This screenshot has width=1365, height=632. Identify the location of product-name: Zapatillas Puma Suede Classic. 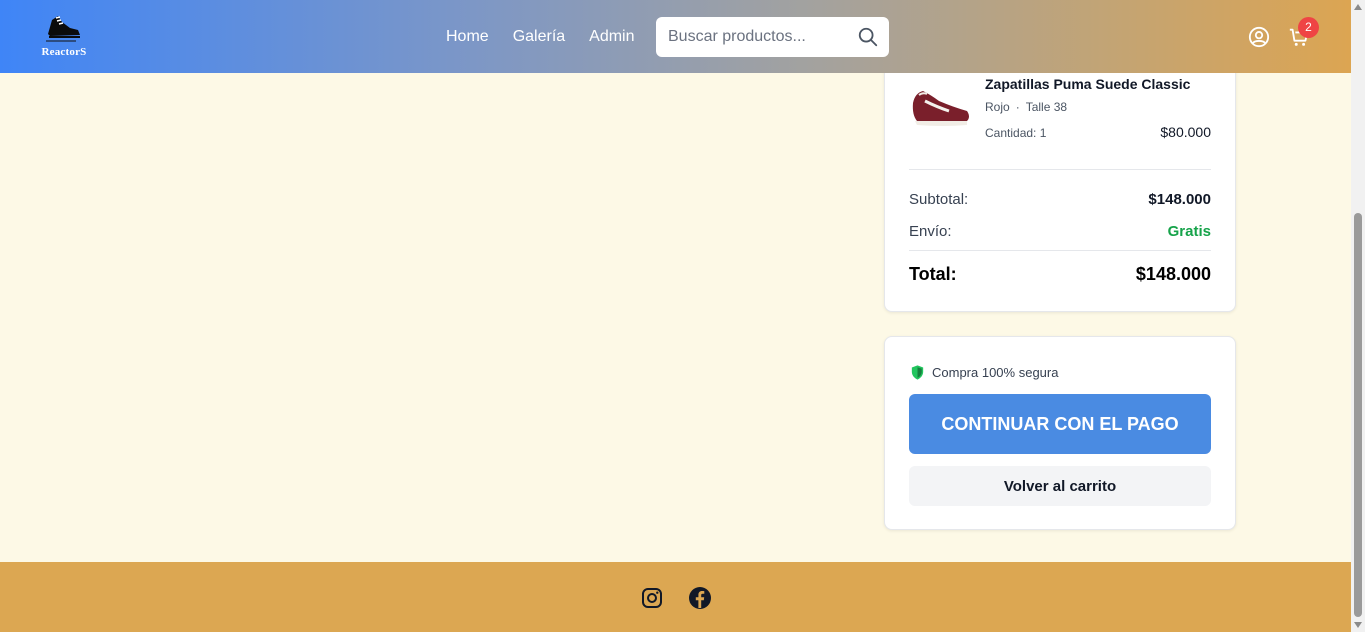
(1088, 84).